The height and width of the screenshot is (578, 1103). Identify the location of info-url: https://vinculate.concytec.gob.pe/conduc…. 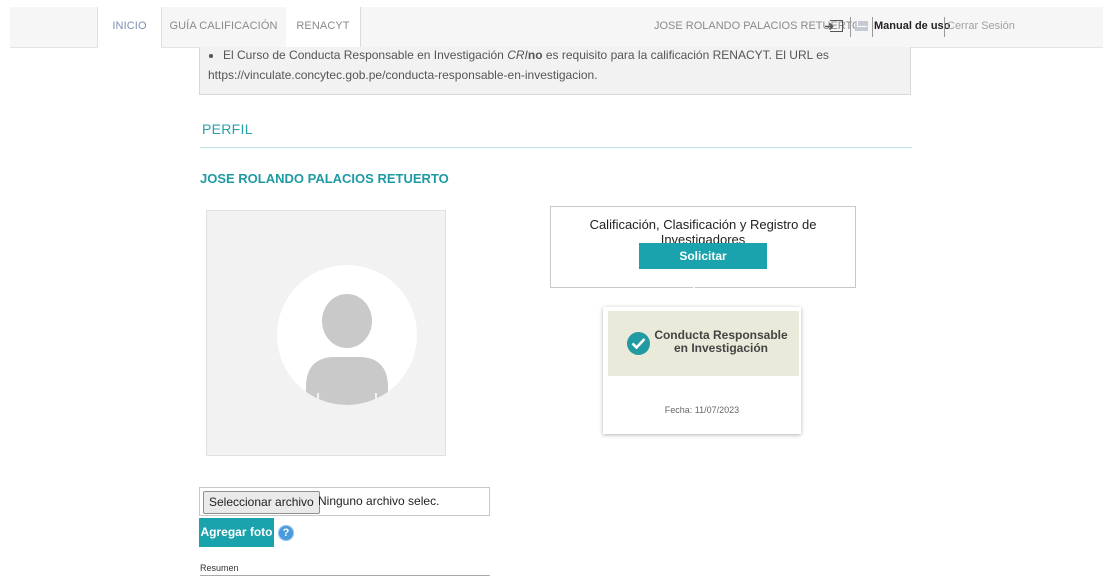
(403, 75).